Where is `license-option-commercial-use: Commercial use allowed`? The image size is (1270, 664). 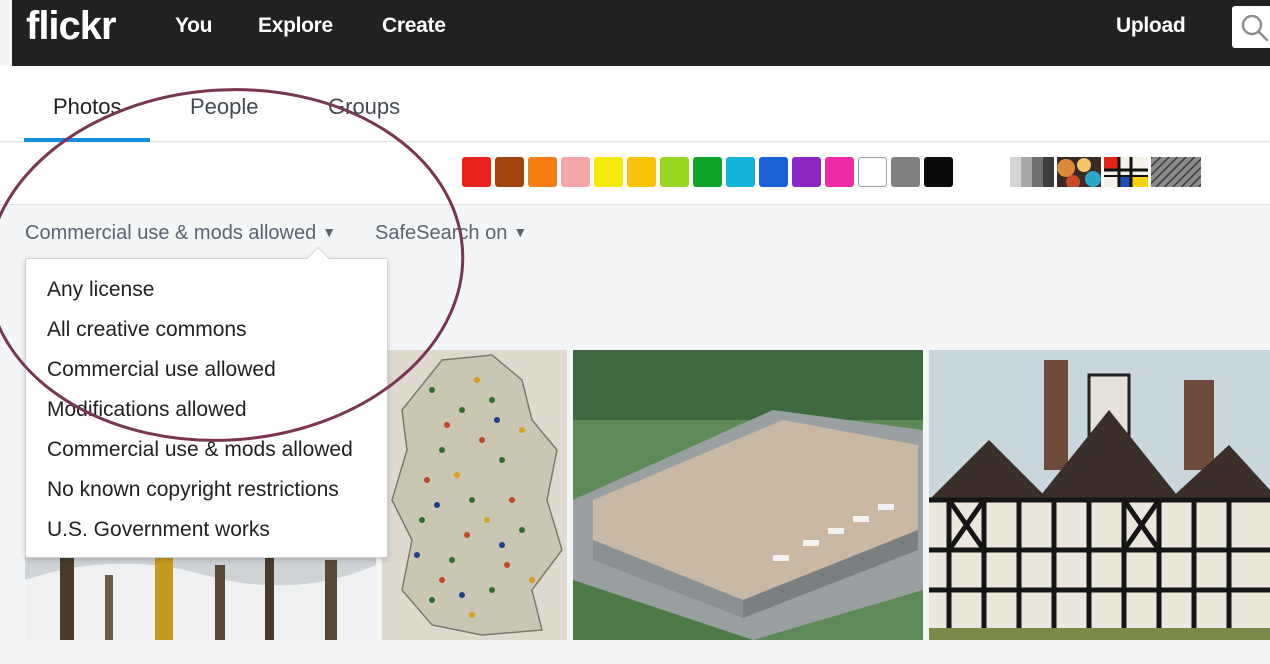
license-option-commercial-use: Commercial use allowed is located at coordinates (161, 370).